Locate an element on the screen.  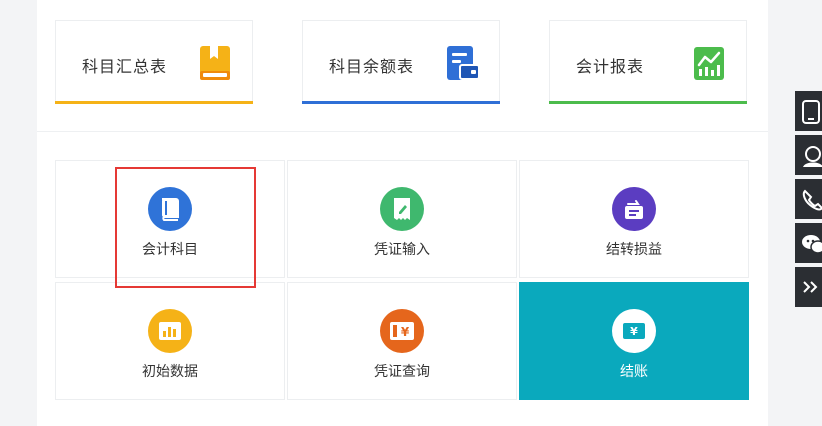
report-card-statements: 会计报表 is located at coordinates (648, 62).